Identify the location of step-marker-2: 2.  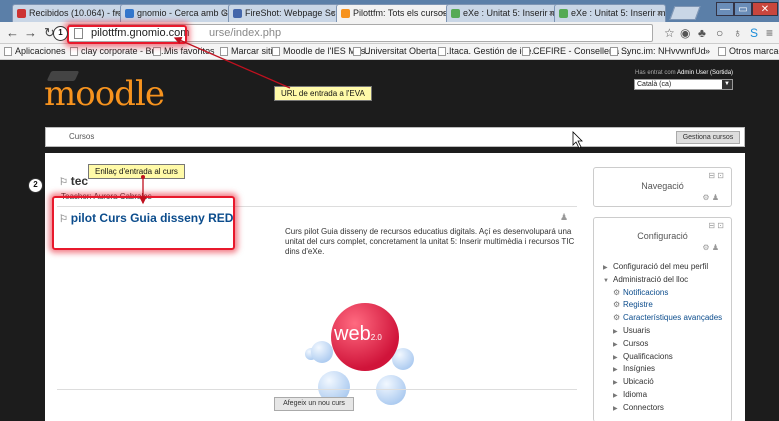
(35, 185).